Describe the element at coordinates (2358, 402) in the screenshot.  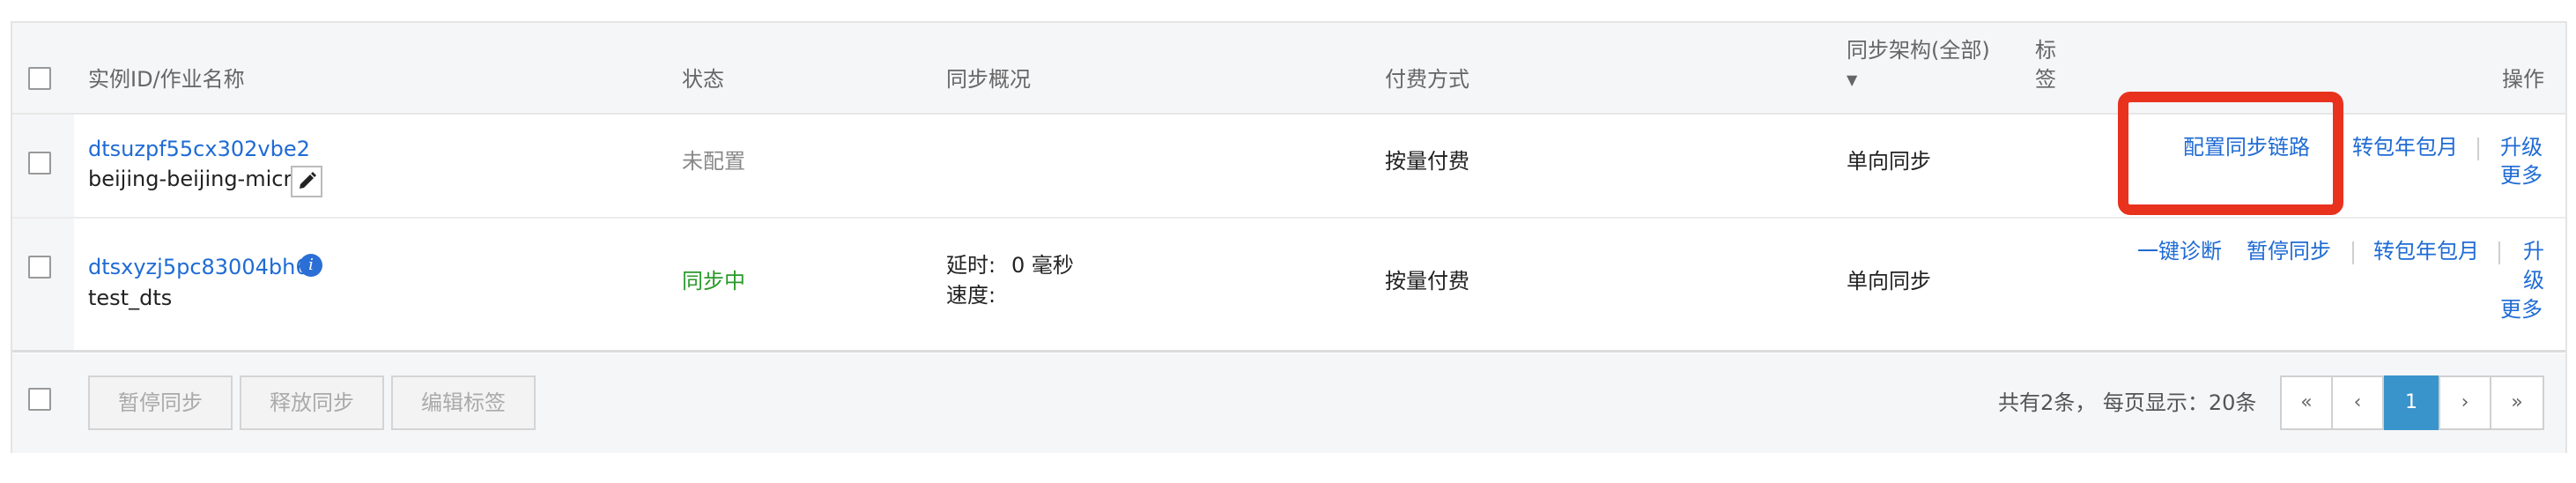
I see `prev-page-button: ‹` at that location.